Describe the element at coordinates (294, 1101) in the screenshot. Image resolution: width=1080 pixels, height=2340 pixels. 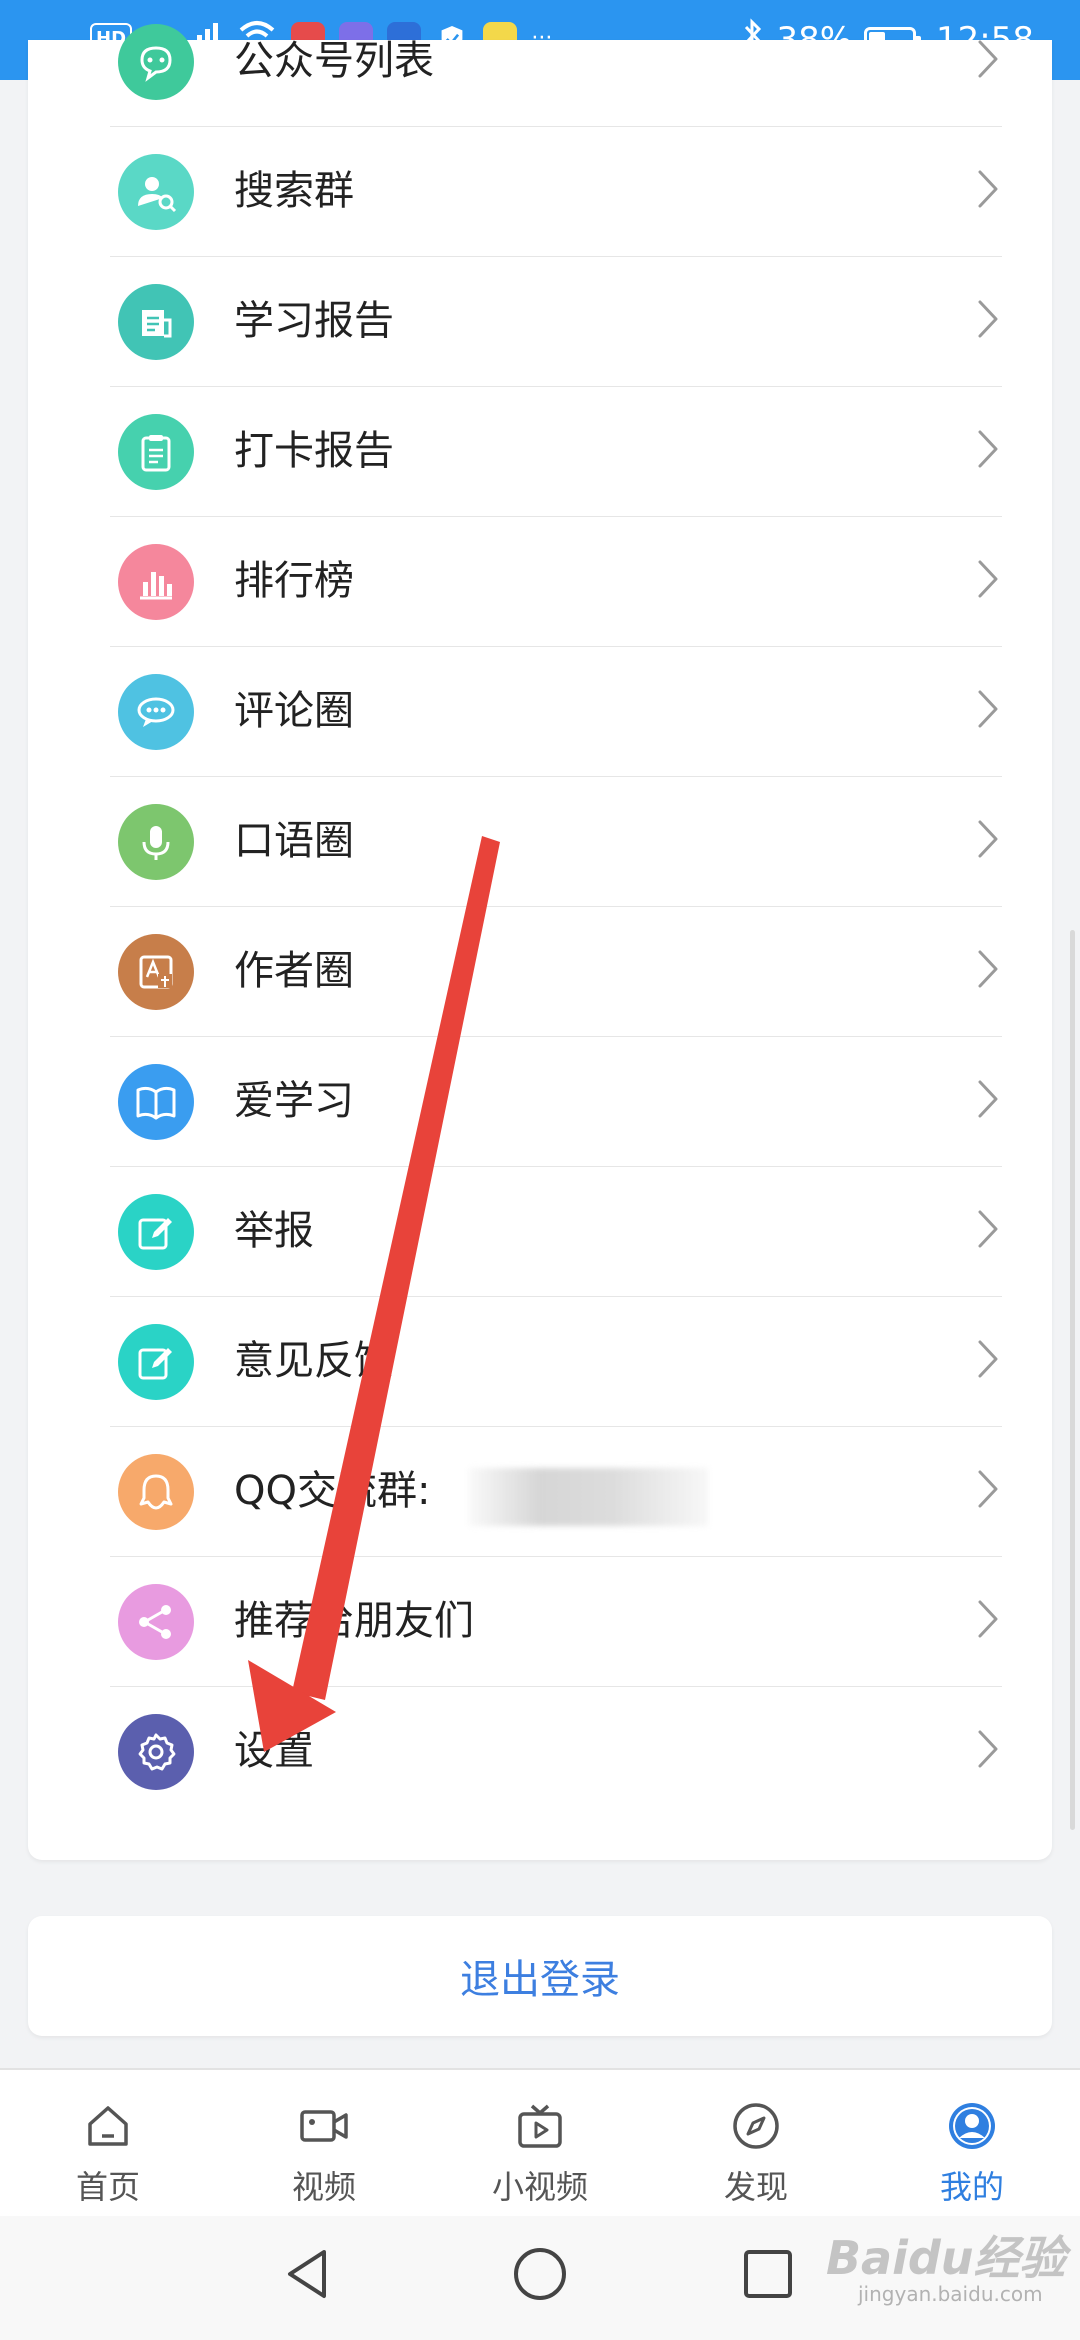
I see `menu-item-label: 爱学习` at that location.